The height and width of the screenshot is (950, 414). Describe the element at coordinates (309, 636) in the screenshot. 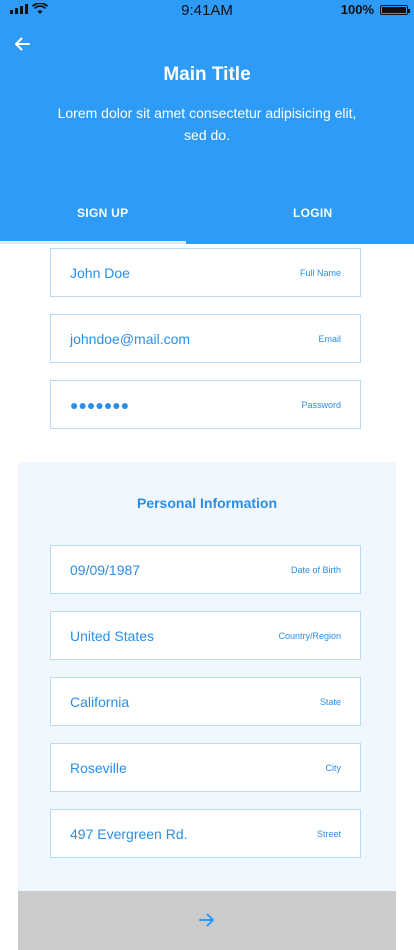

I see `country-region-label: Country/Region` at that location.